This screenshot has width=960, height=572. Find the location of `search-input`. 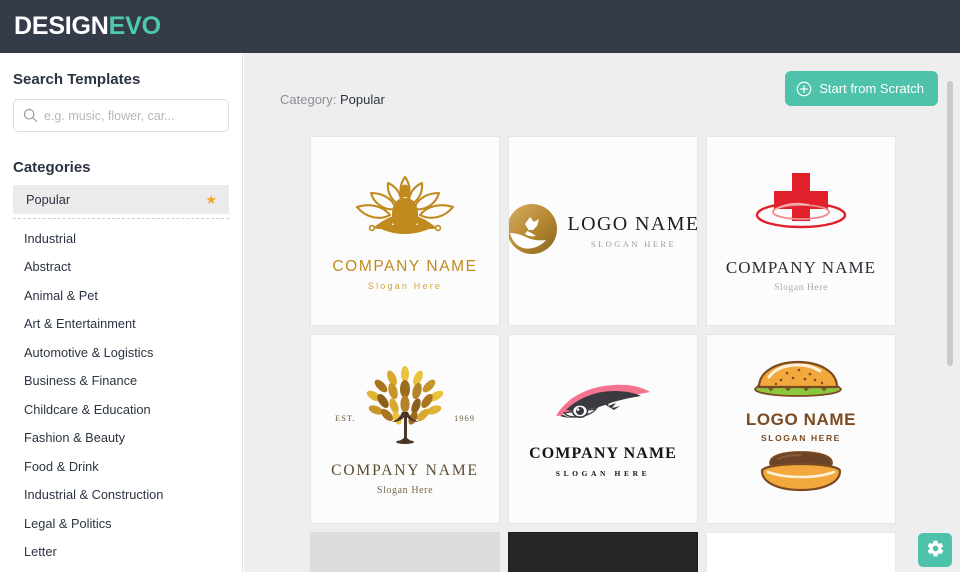

search-input is located at coordinates (126, 115).